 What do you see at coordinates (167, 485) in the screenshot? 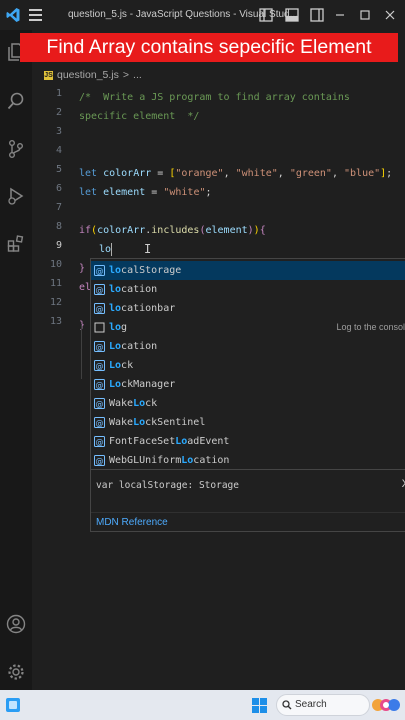
I see `suggest-signature: var localStorage: Storage` at bounding box center [167, 485].